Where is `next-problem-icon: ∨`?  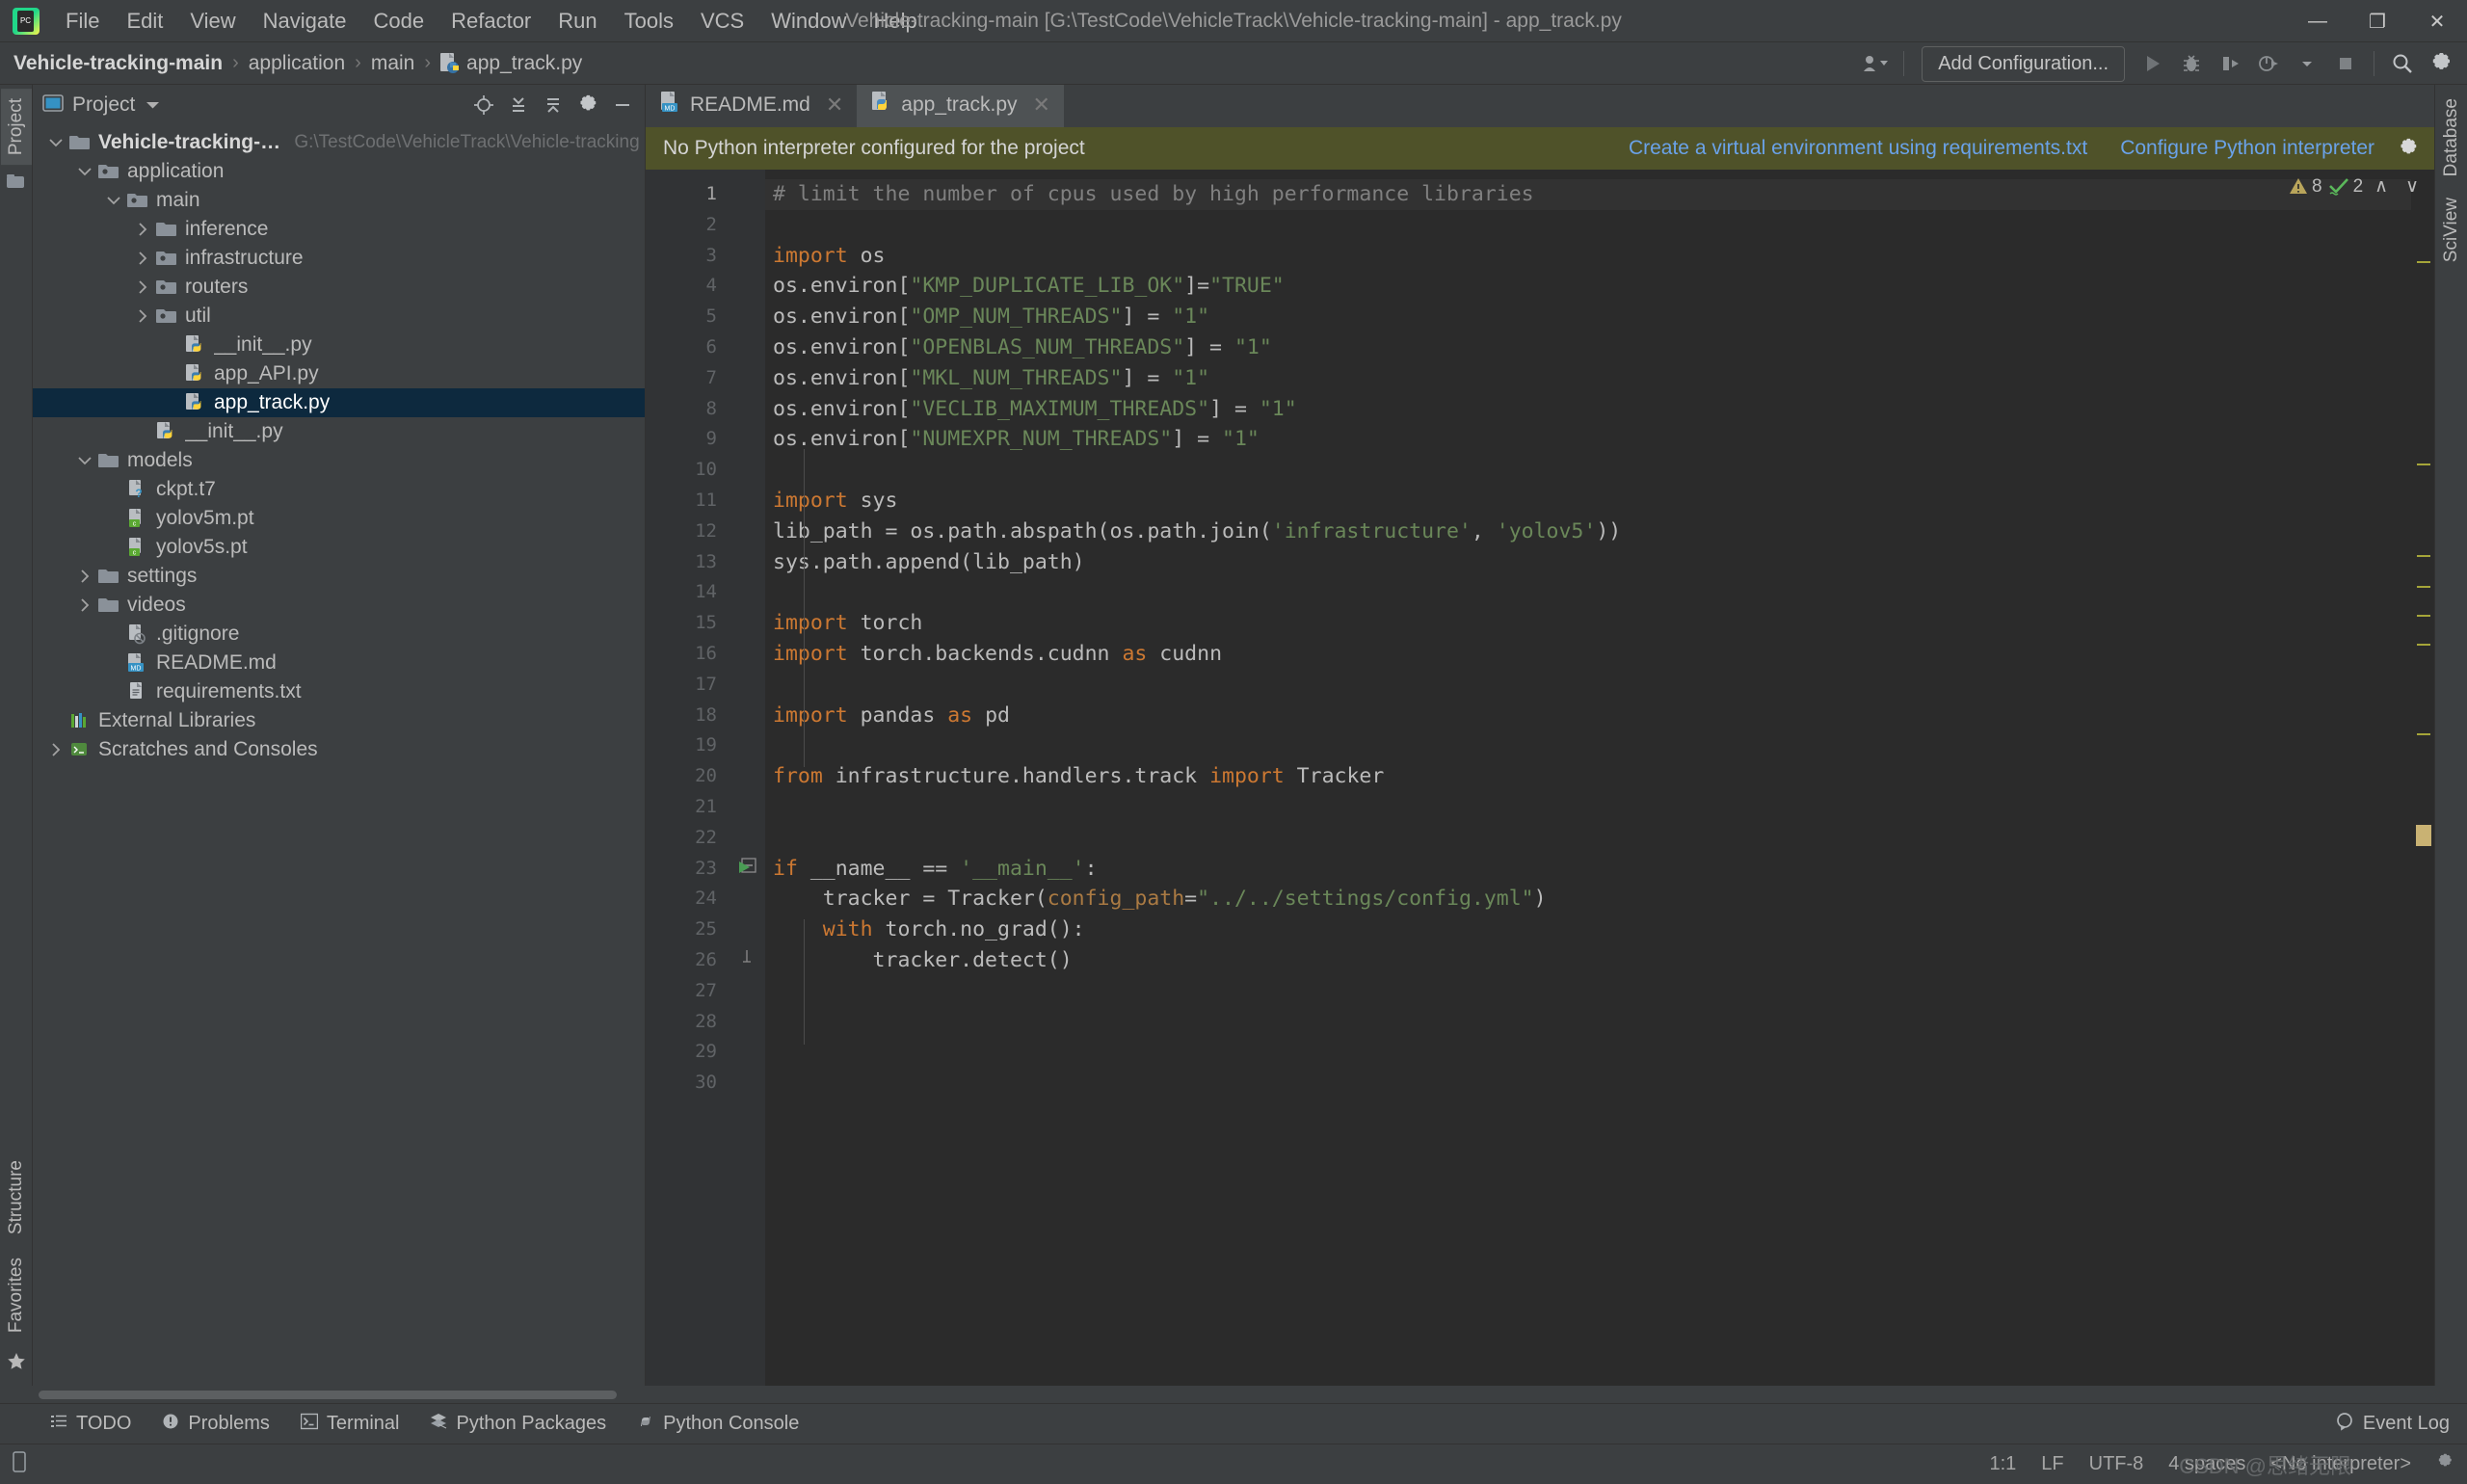 next-problem-icon: ∨ is located at coordinates (2412, 186).